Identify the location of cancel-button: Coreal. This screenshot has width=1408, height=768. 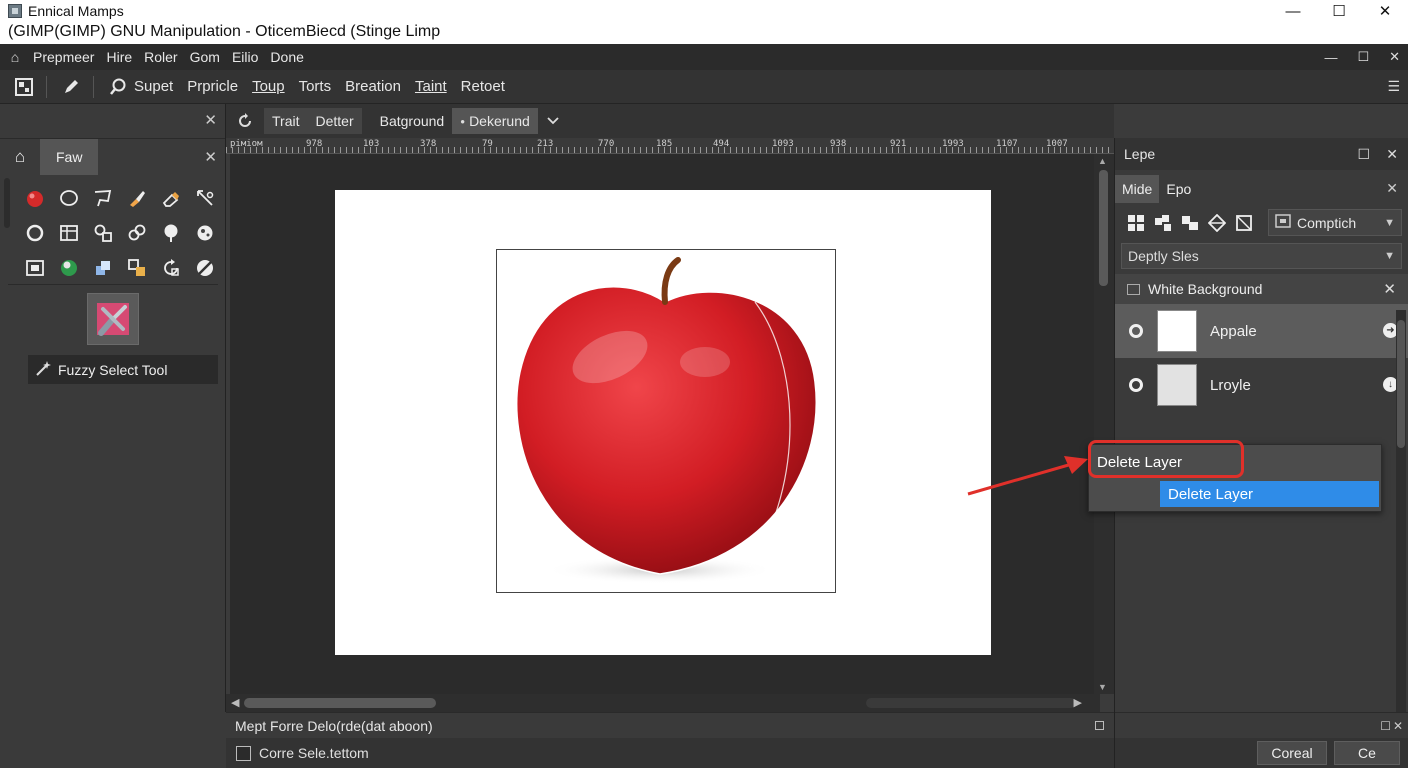
(1292, 753).